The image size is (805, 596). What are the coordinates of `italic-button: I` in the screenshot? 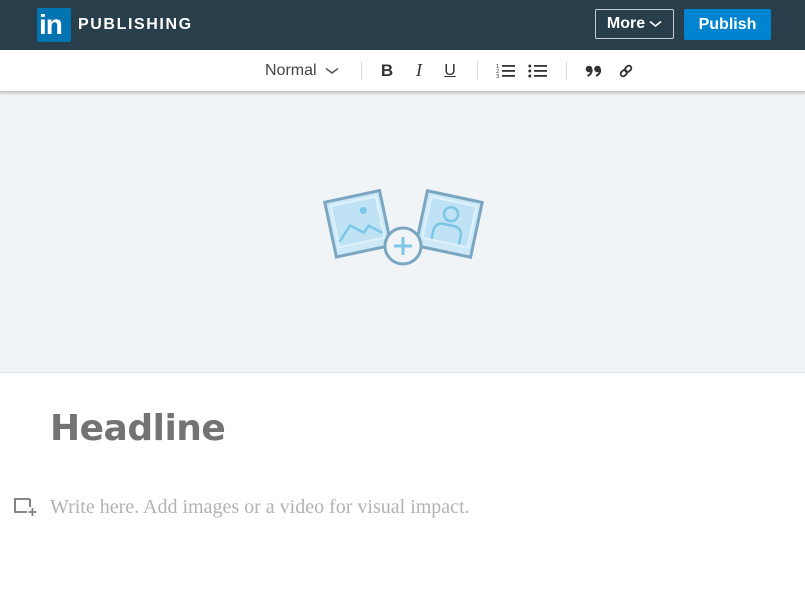 It's located at (419, 70).